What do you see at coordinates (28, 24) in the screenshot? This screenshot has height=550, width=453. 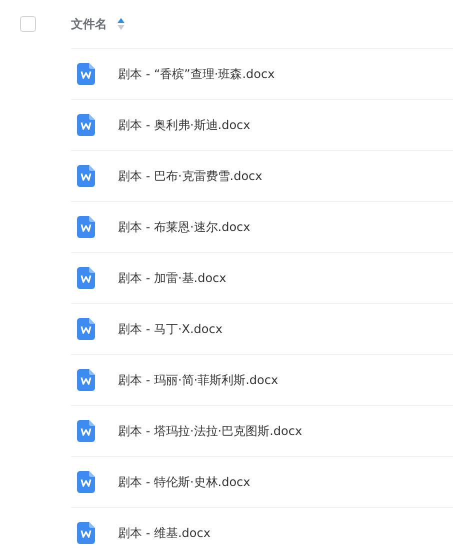 I see `select-all-checkbox` at bounding box center [28, 24].